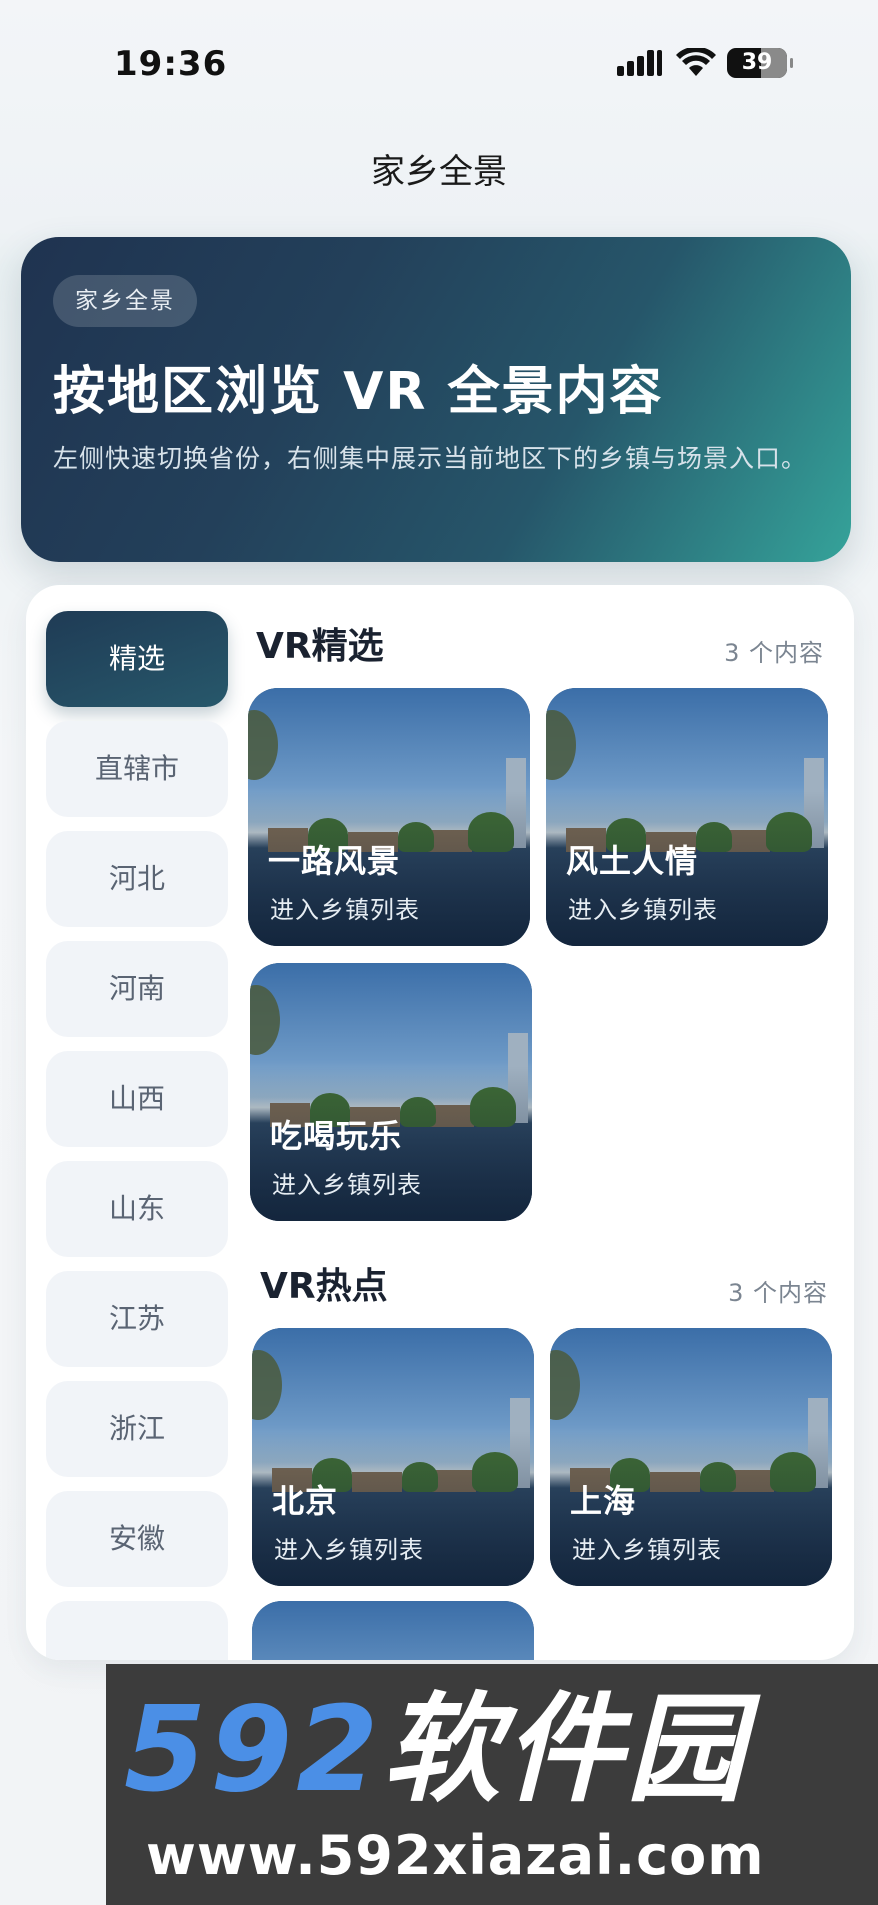 This screenshot has height=1905, width=878. What do you see at coordinates (439, 172) in the screenshot?
I see `page-title: 家乡全景` at bounding box center [439, 172].